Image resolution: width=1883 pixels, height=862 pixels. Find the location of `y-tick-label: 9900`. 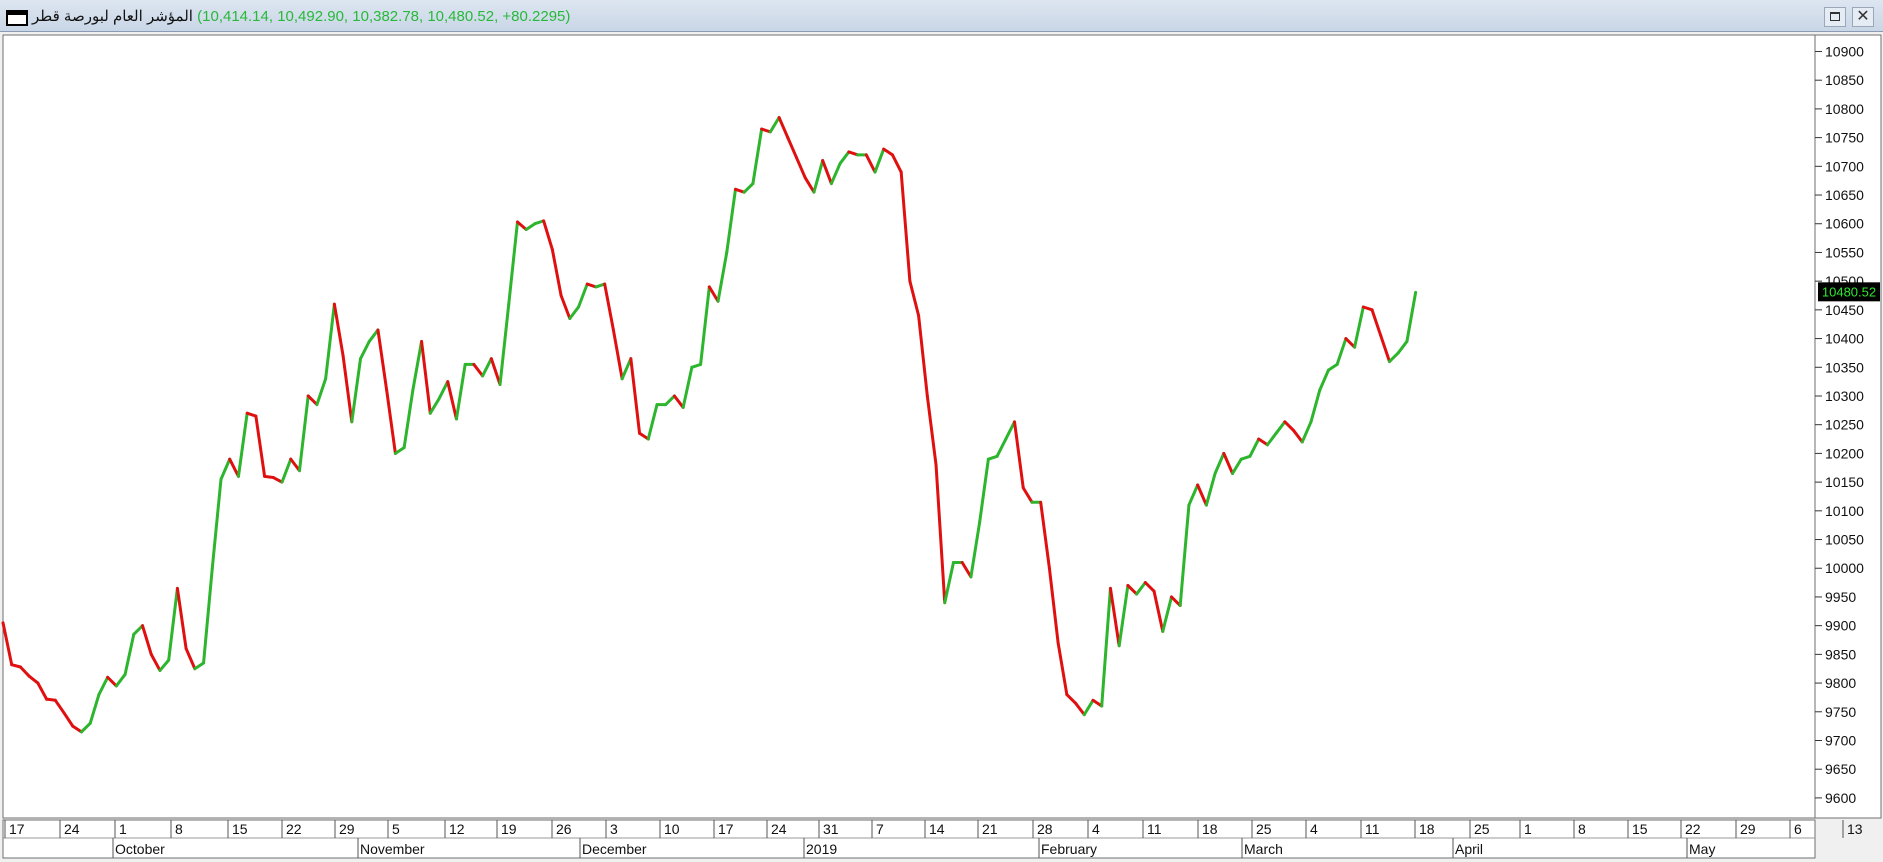

y-tick-label: 9900 is located at coordinates (1840, 626).